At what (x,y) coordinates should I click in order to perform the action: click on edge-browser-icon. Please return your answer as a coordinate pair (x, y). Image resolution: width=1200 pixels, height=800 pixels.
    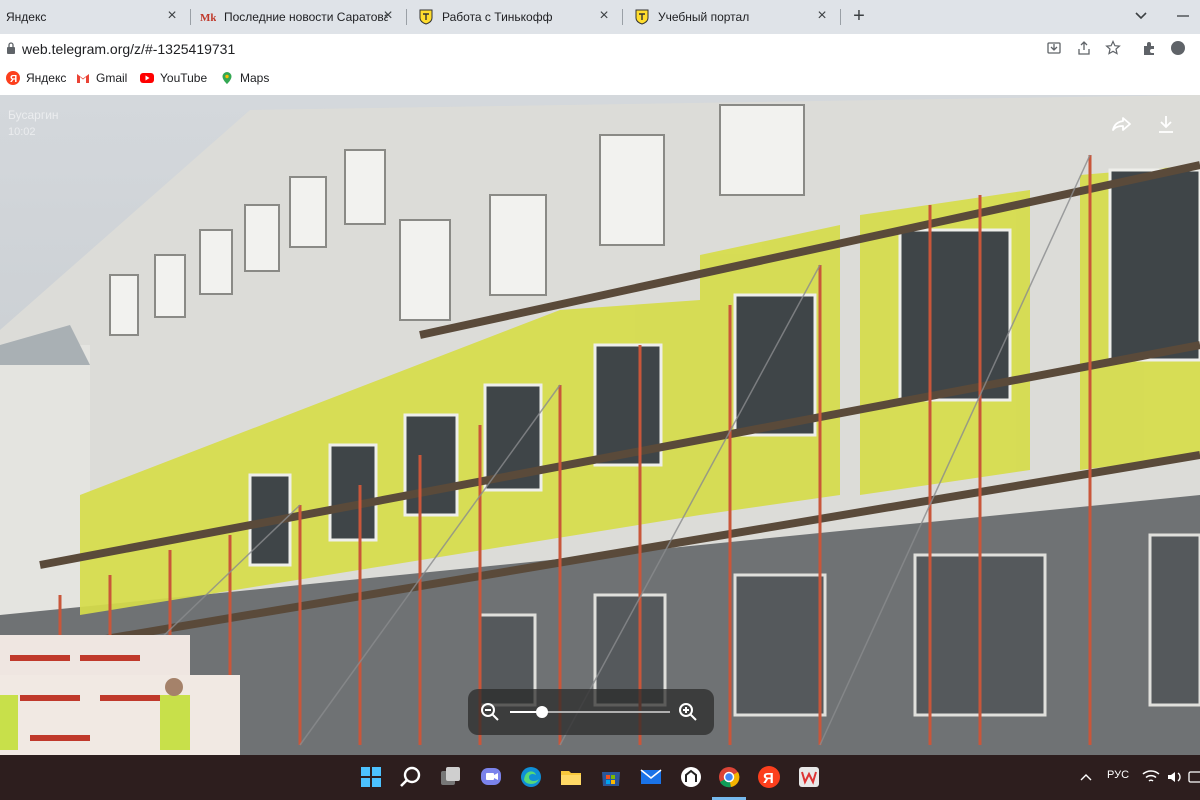
    Looking at the image, I should click on (531, 777).